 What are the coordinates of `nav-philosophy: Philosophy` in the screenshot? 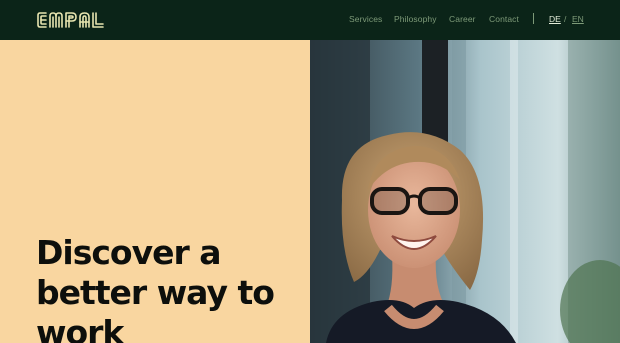 It's located at (415, 19).